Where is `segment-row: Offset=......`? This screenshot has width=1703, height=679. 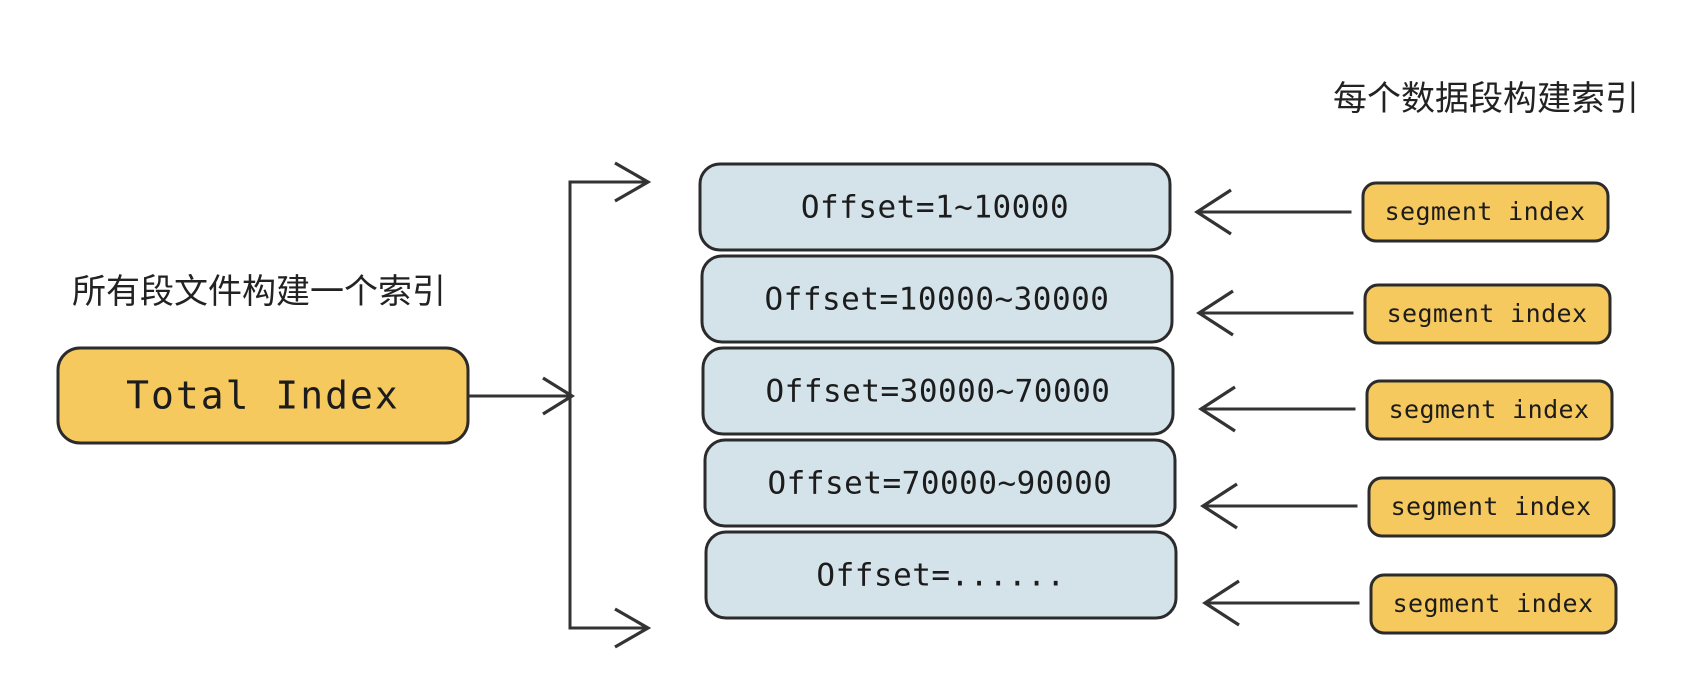
segment-row: Offset=...... is located at coordinates (941, 575).